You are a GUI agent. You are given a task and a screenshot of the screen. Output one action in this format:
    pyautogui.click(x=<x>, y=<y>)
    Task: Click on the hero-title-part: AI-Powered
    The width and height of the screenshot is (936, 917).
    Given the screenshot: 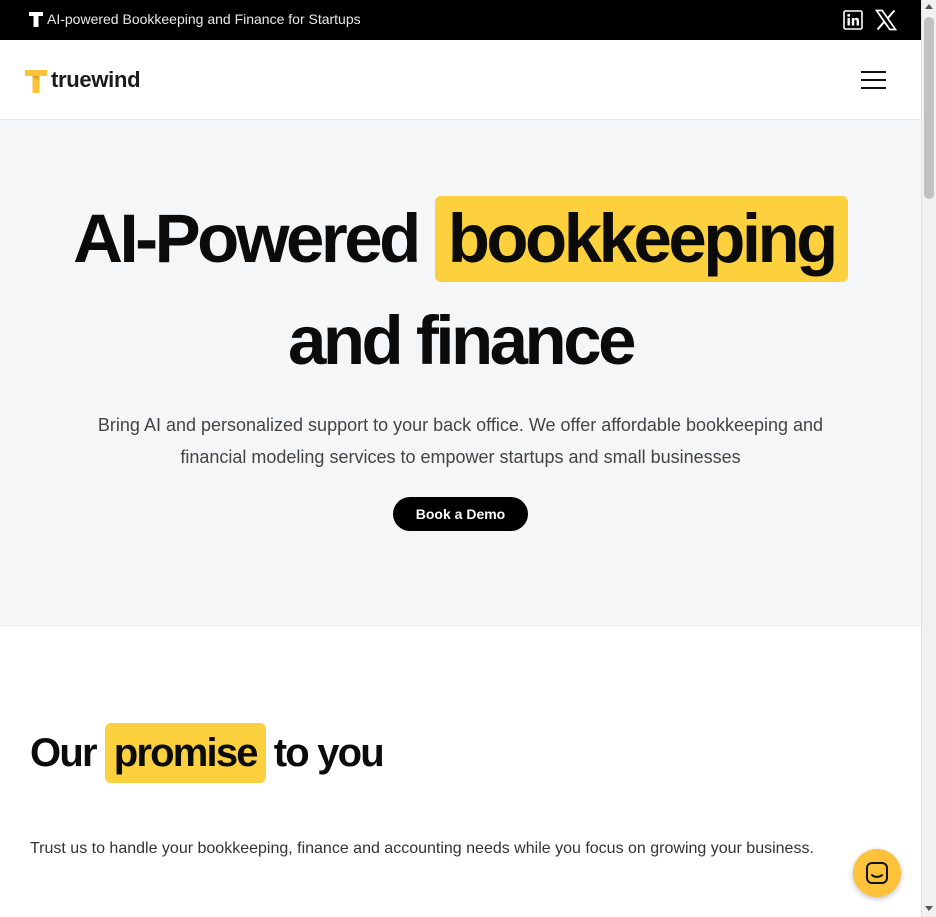 What is the action you would take?
    pyautogui.click(x=247, y=238)
    